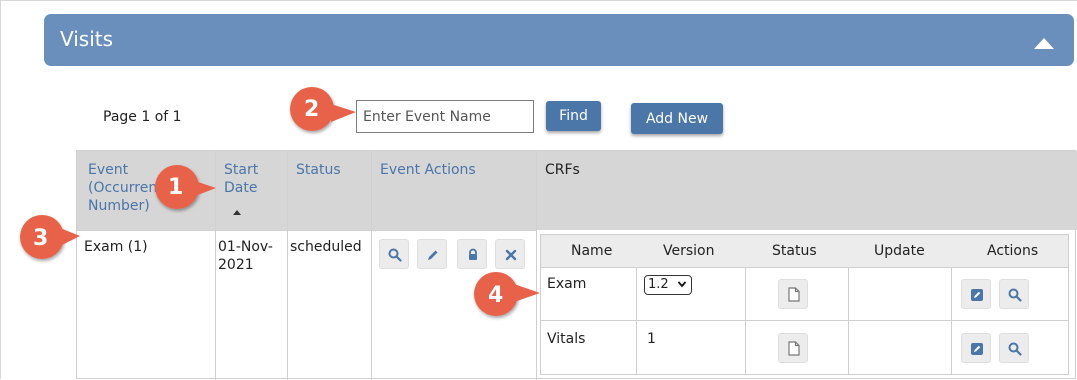 The image size is (1077, 380). What do you see at coordinates (176, 187) in the screenshot?
I see `callout-marker-1: 1` at bounding box center [176, 187].